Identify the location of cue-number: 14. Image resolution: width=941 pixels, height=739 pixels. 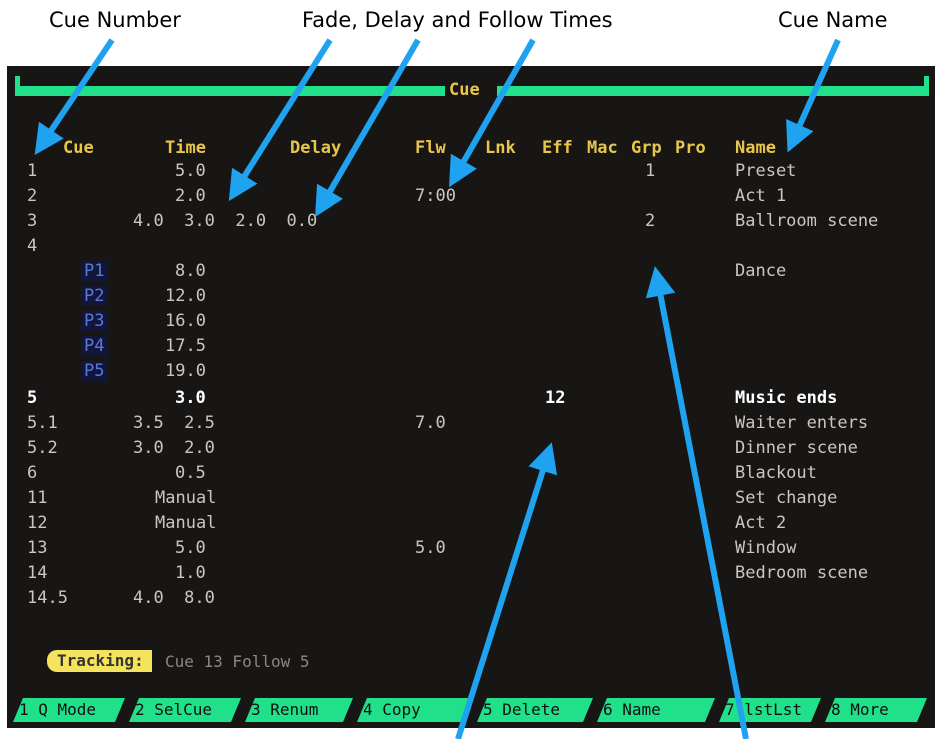
(37, 573).